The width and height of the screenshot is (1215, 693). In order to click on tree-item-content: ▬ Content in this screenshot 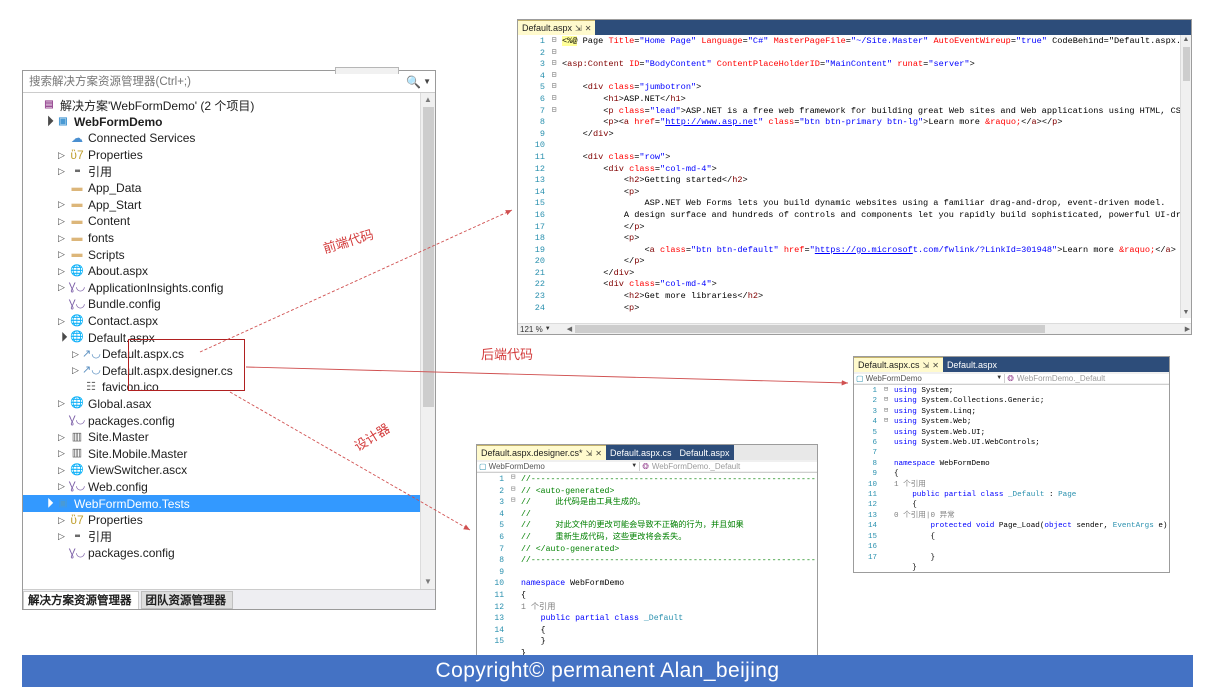, I will do `click(229, 221)`.